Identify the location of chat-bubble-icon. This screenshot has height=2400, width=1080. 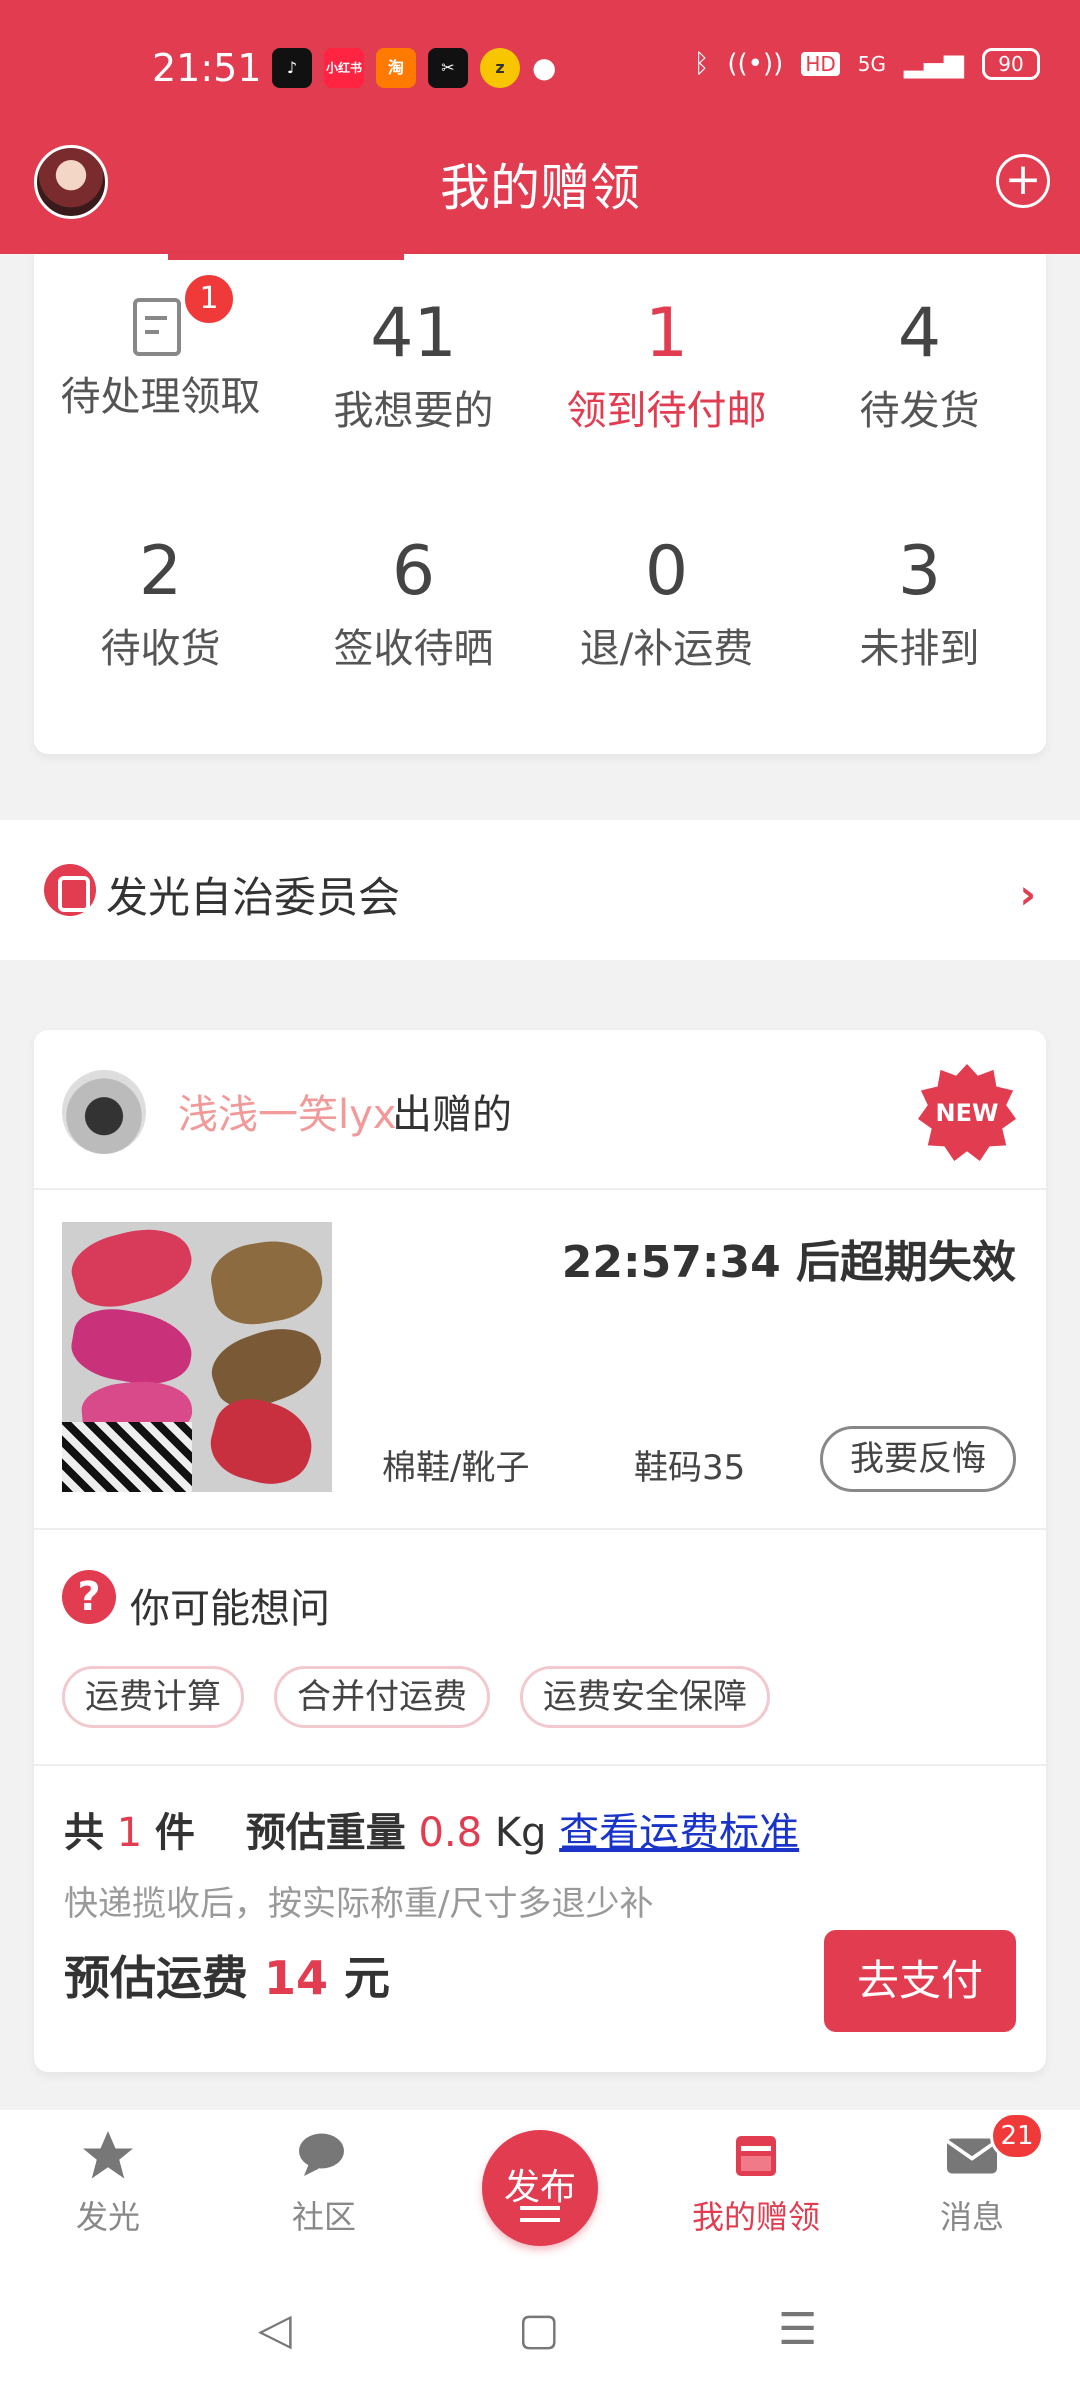
(324, 2156).